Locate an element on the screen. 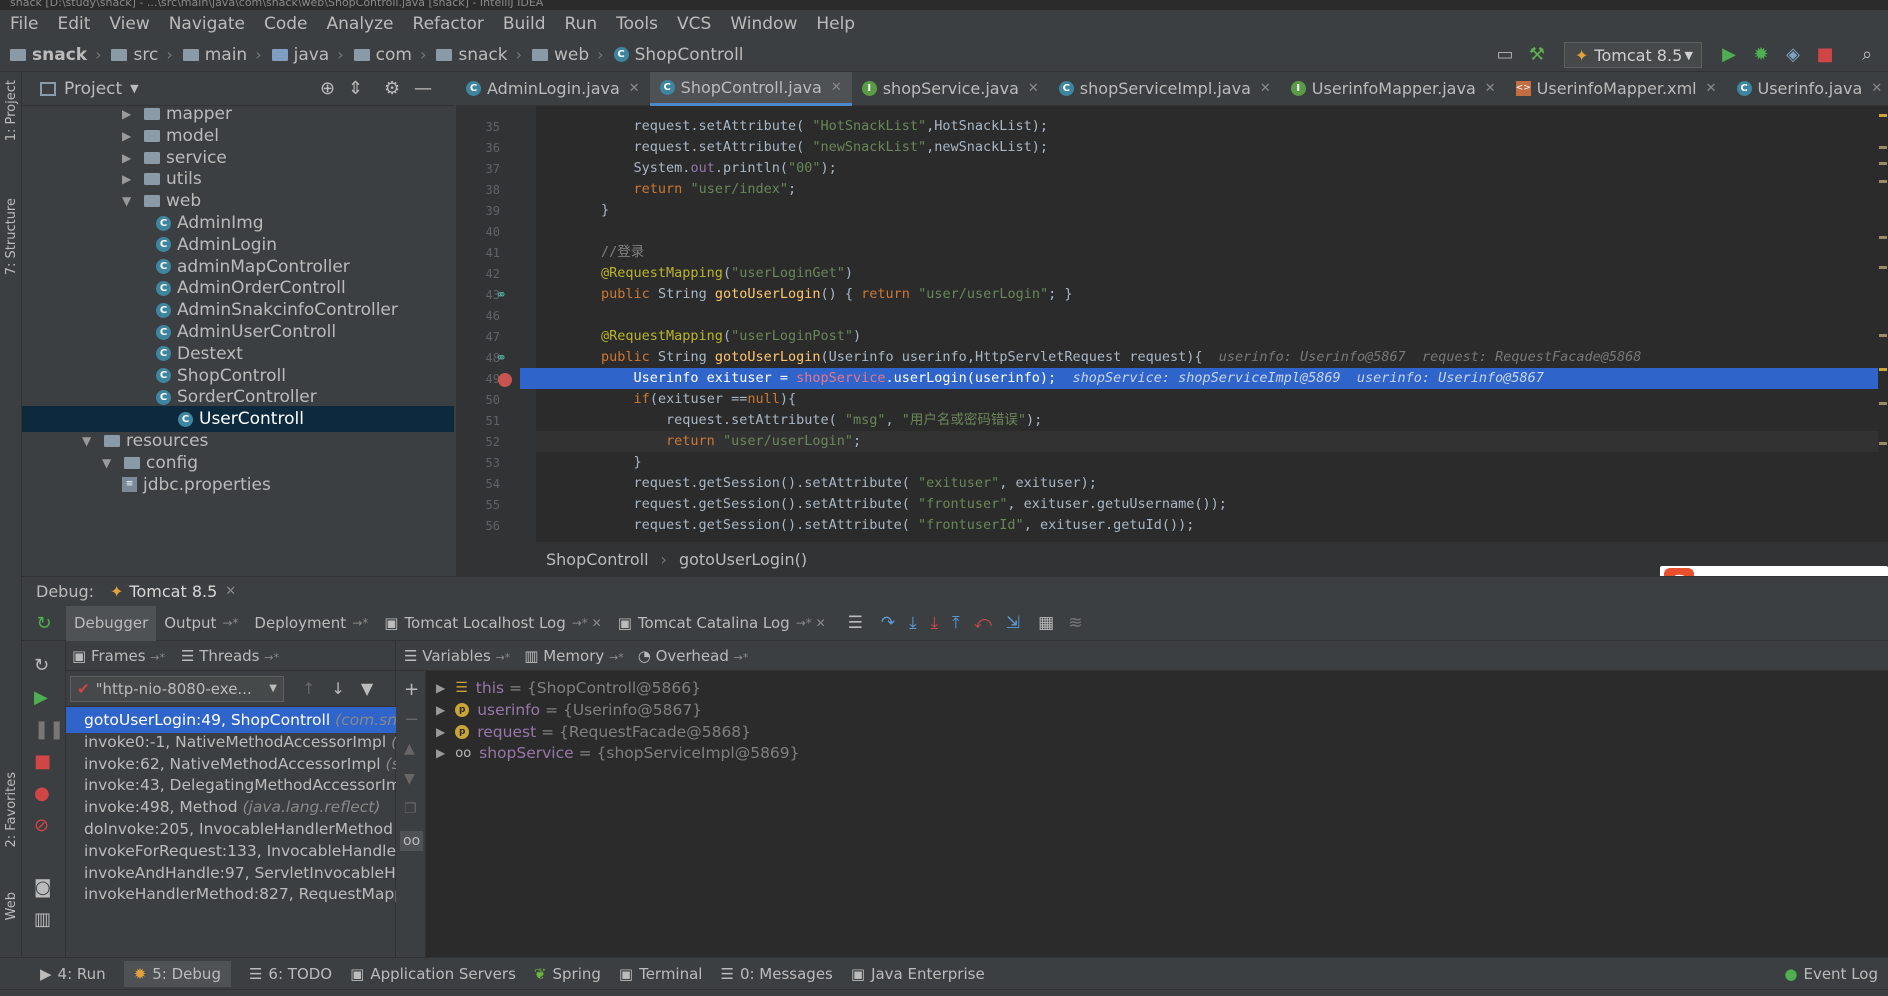 This screenshot has width=1888, height=996. build-hammer-icon: ⚒ is located at coordinates (1537, 55).